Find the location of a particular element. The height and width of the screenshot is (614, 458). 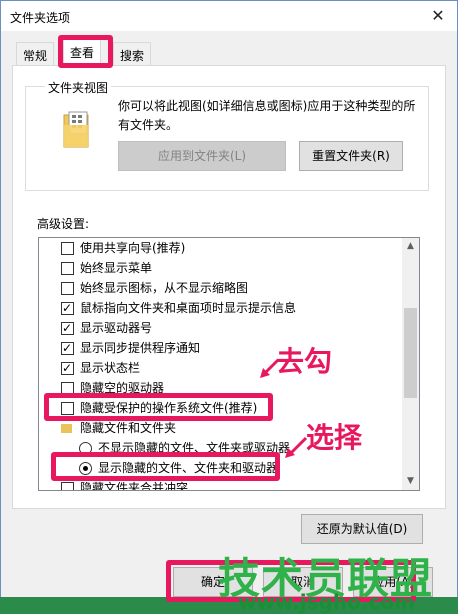

restore-defaults-button: 还原为默认值(D) is located at coordinates (362, 529).